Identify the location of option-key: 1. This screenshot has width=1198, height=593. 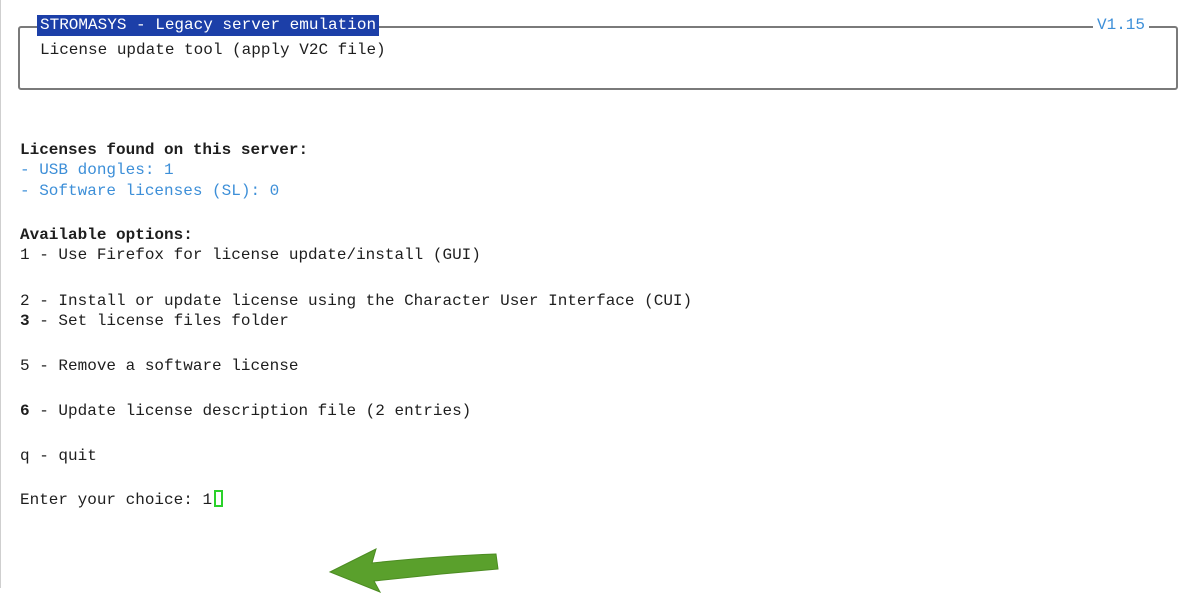
(25, 255).